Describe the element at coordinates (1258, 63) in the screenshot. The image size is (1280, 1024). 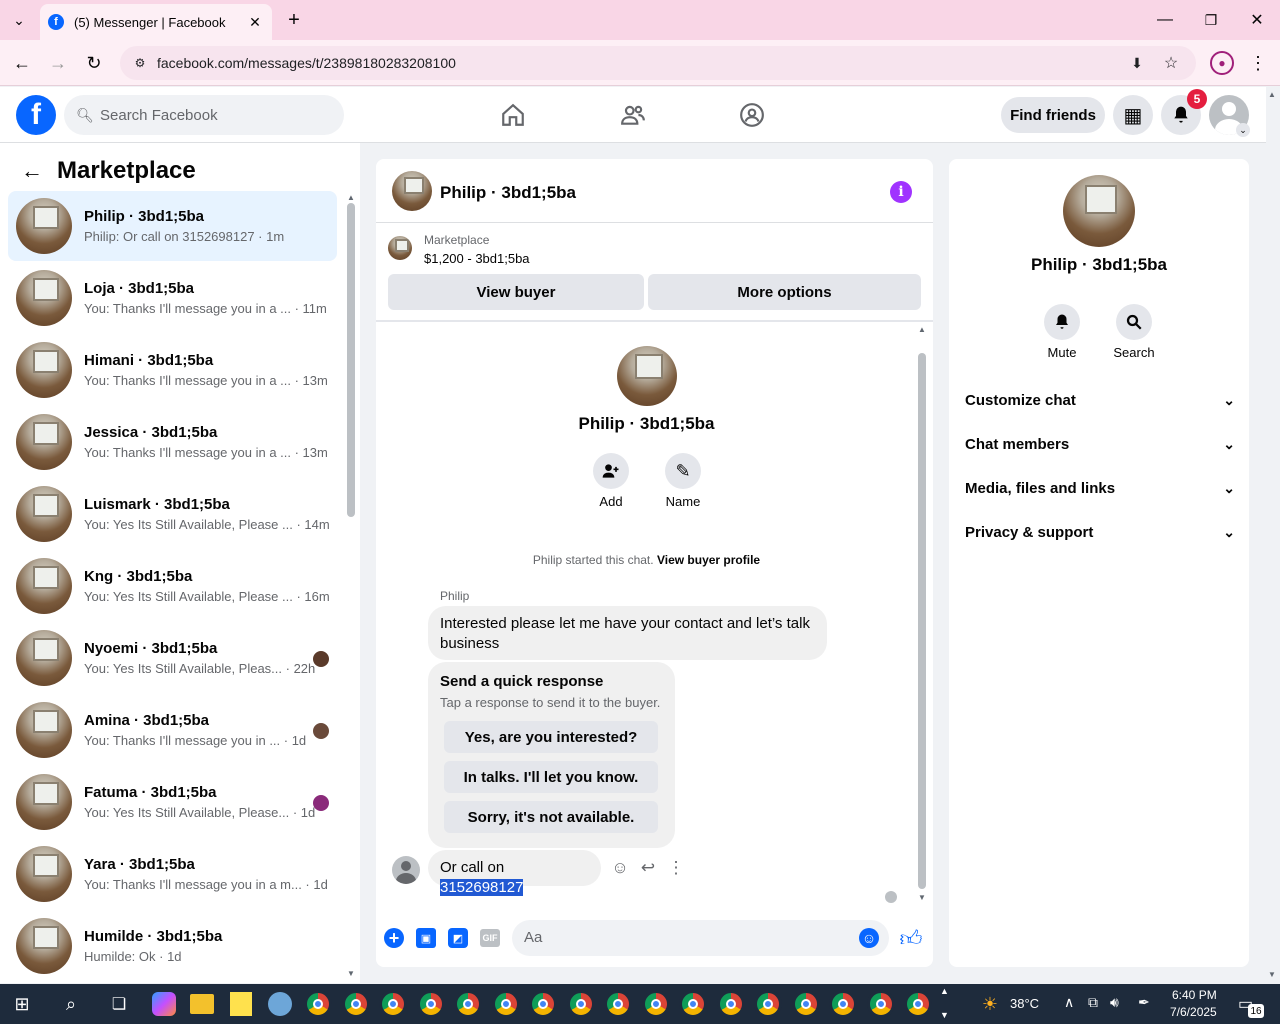
I see `browser-menu-icon: ⋮` at that location.